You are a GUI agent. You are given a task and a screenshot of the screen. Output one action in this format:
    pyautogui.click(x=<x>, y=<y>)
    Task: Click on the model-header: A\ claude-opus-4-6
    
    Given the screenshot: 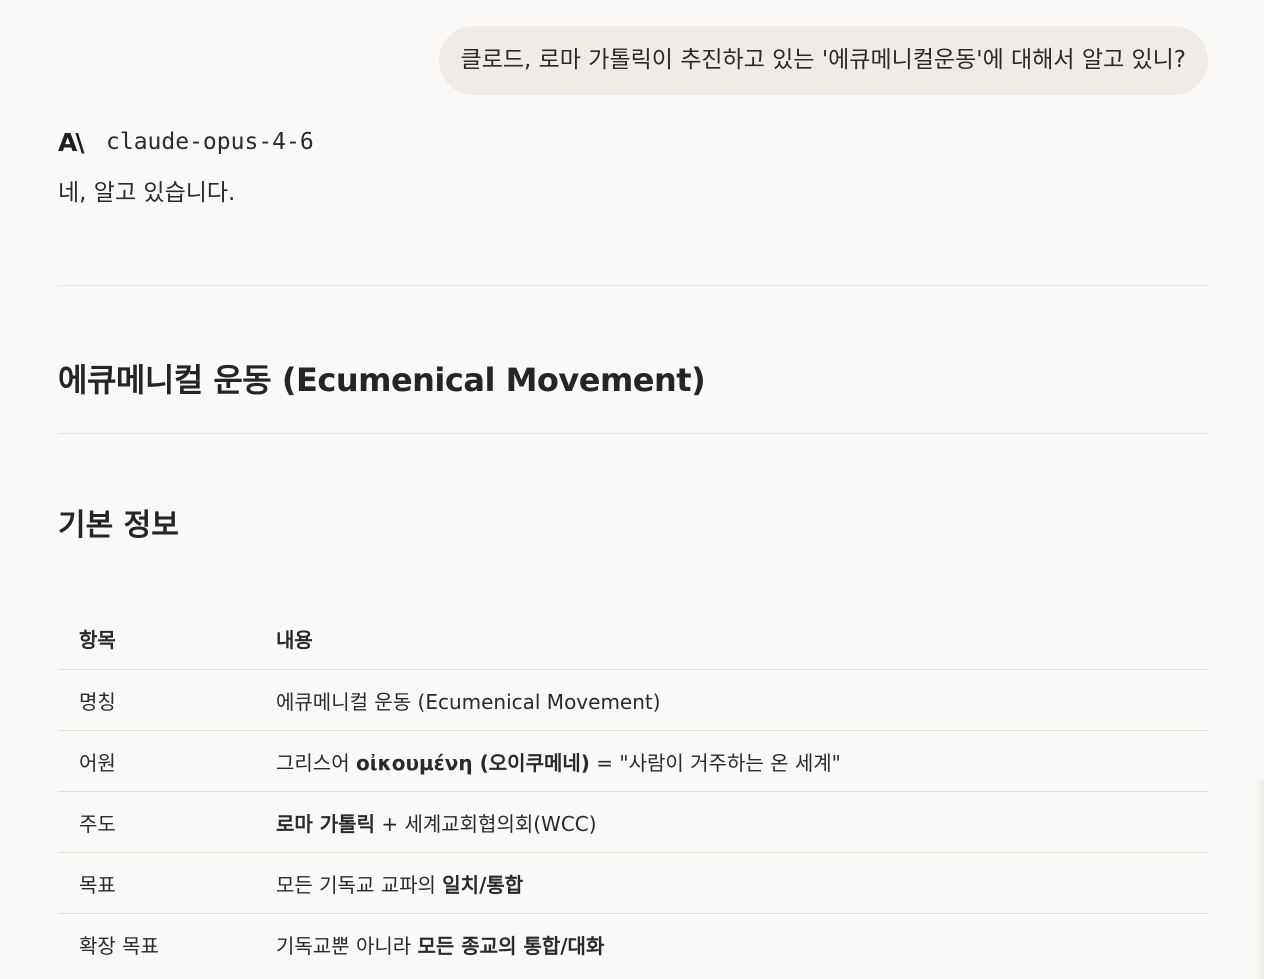 What is the action you would take?
    pyautogui.click(x=186, y=142)
    